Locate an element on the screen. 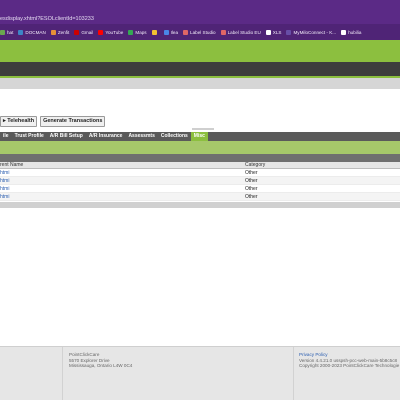  bookmark-label: hat is located at coordinates (10, 32).